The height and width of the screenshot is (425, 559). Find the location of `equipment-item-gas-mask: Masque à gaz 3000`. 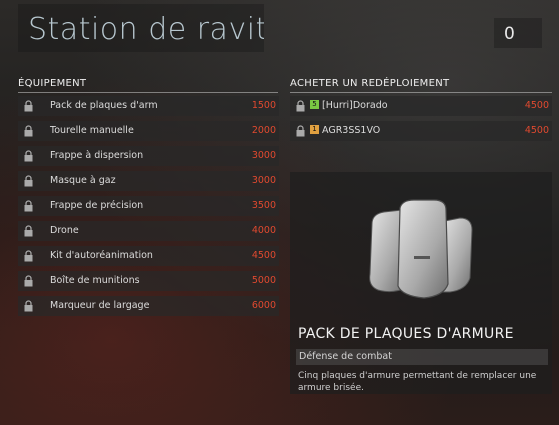

equipment-item-gas-mask: Masque à gaz 3000 is located at coordinates (148, 181).